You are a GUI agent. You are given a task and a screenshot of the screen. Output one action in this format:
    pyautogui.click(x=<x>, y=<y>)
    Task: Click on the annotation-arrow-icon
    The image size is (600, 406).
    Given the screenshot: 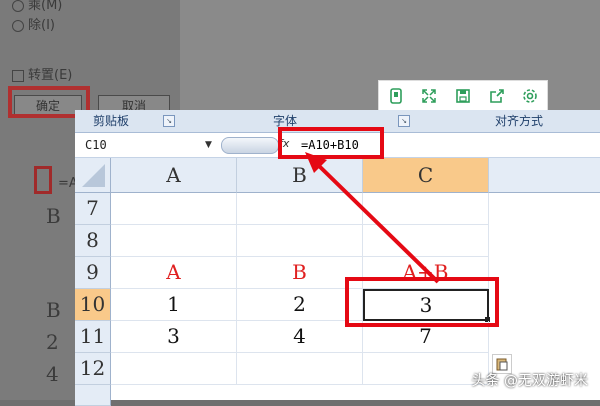 What is the action you would take?
    pyautogui.click(x=372, y=218)
    